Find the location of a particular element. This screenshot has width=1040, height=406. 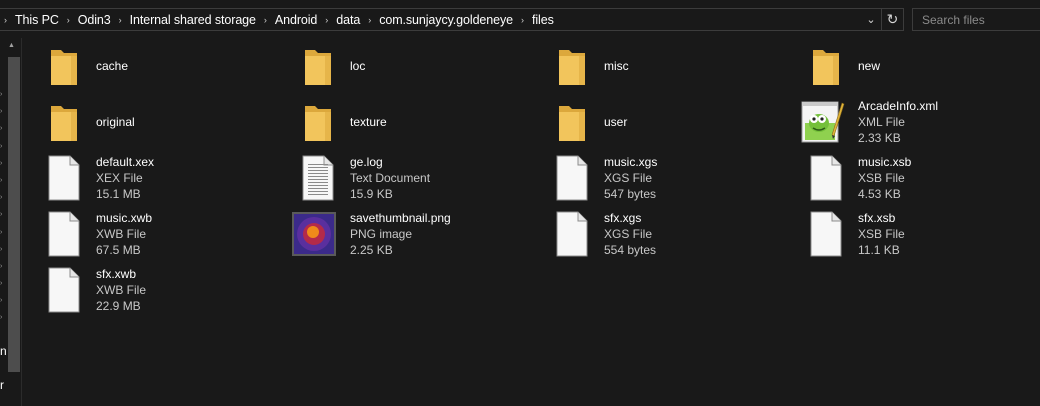

file-size: 4.53 KB is located at coordinates (879, 194).